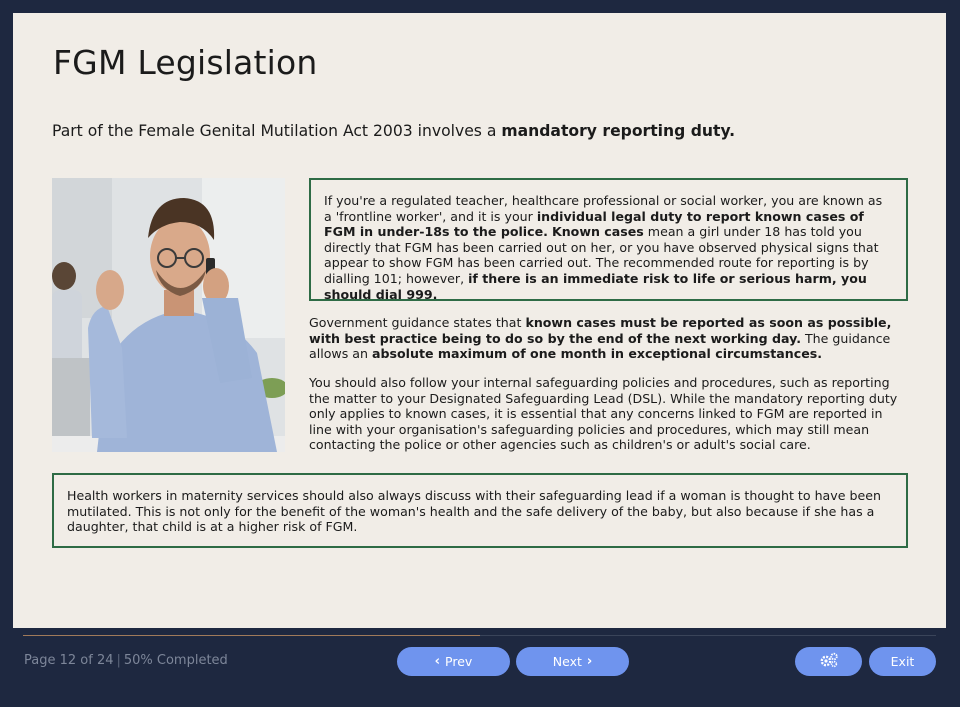 The width and height of the screenshot is (960, 707). What do you see at coordinates (175, 660) in the screenshot?
I see `completion-label: 50% Completed` at bounding box center [175, 660].